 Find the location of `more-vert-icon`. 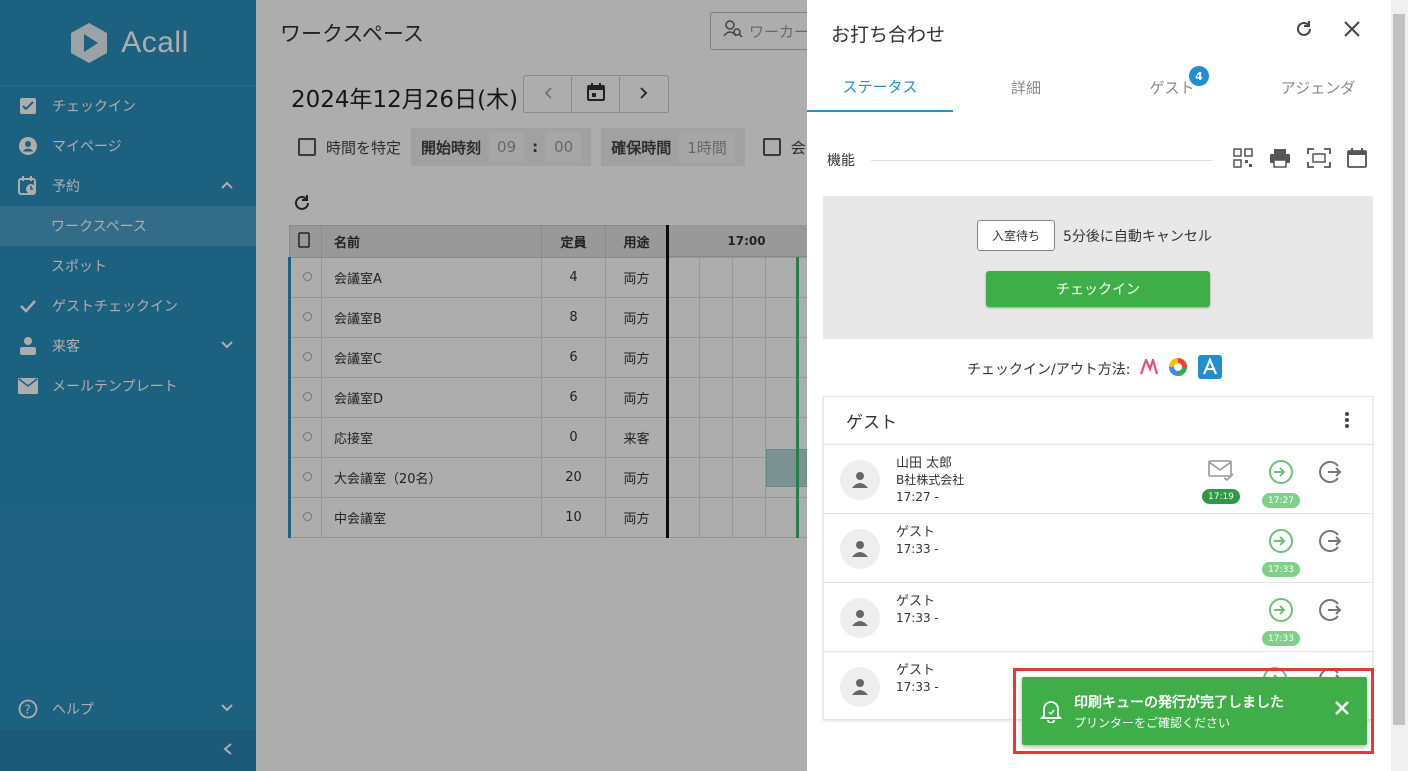

more-vert-icon is located at coordinates (1347, 422).